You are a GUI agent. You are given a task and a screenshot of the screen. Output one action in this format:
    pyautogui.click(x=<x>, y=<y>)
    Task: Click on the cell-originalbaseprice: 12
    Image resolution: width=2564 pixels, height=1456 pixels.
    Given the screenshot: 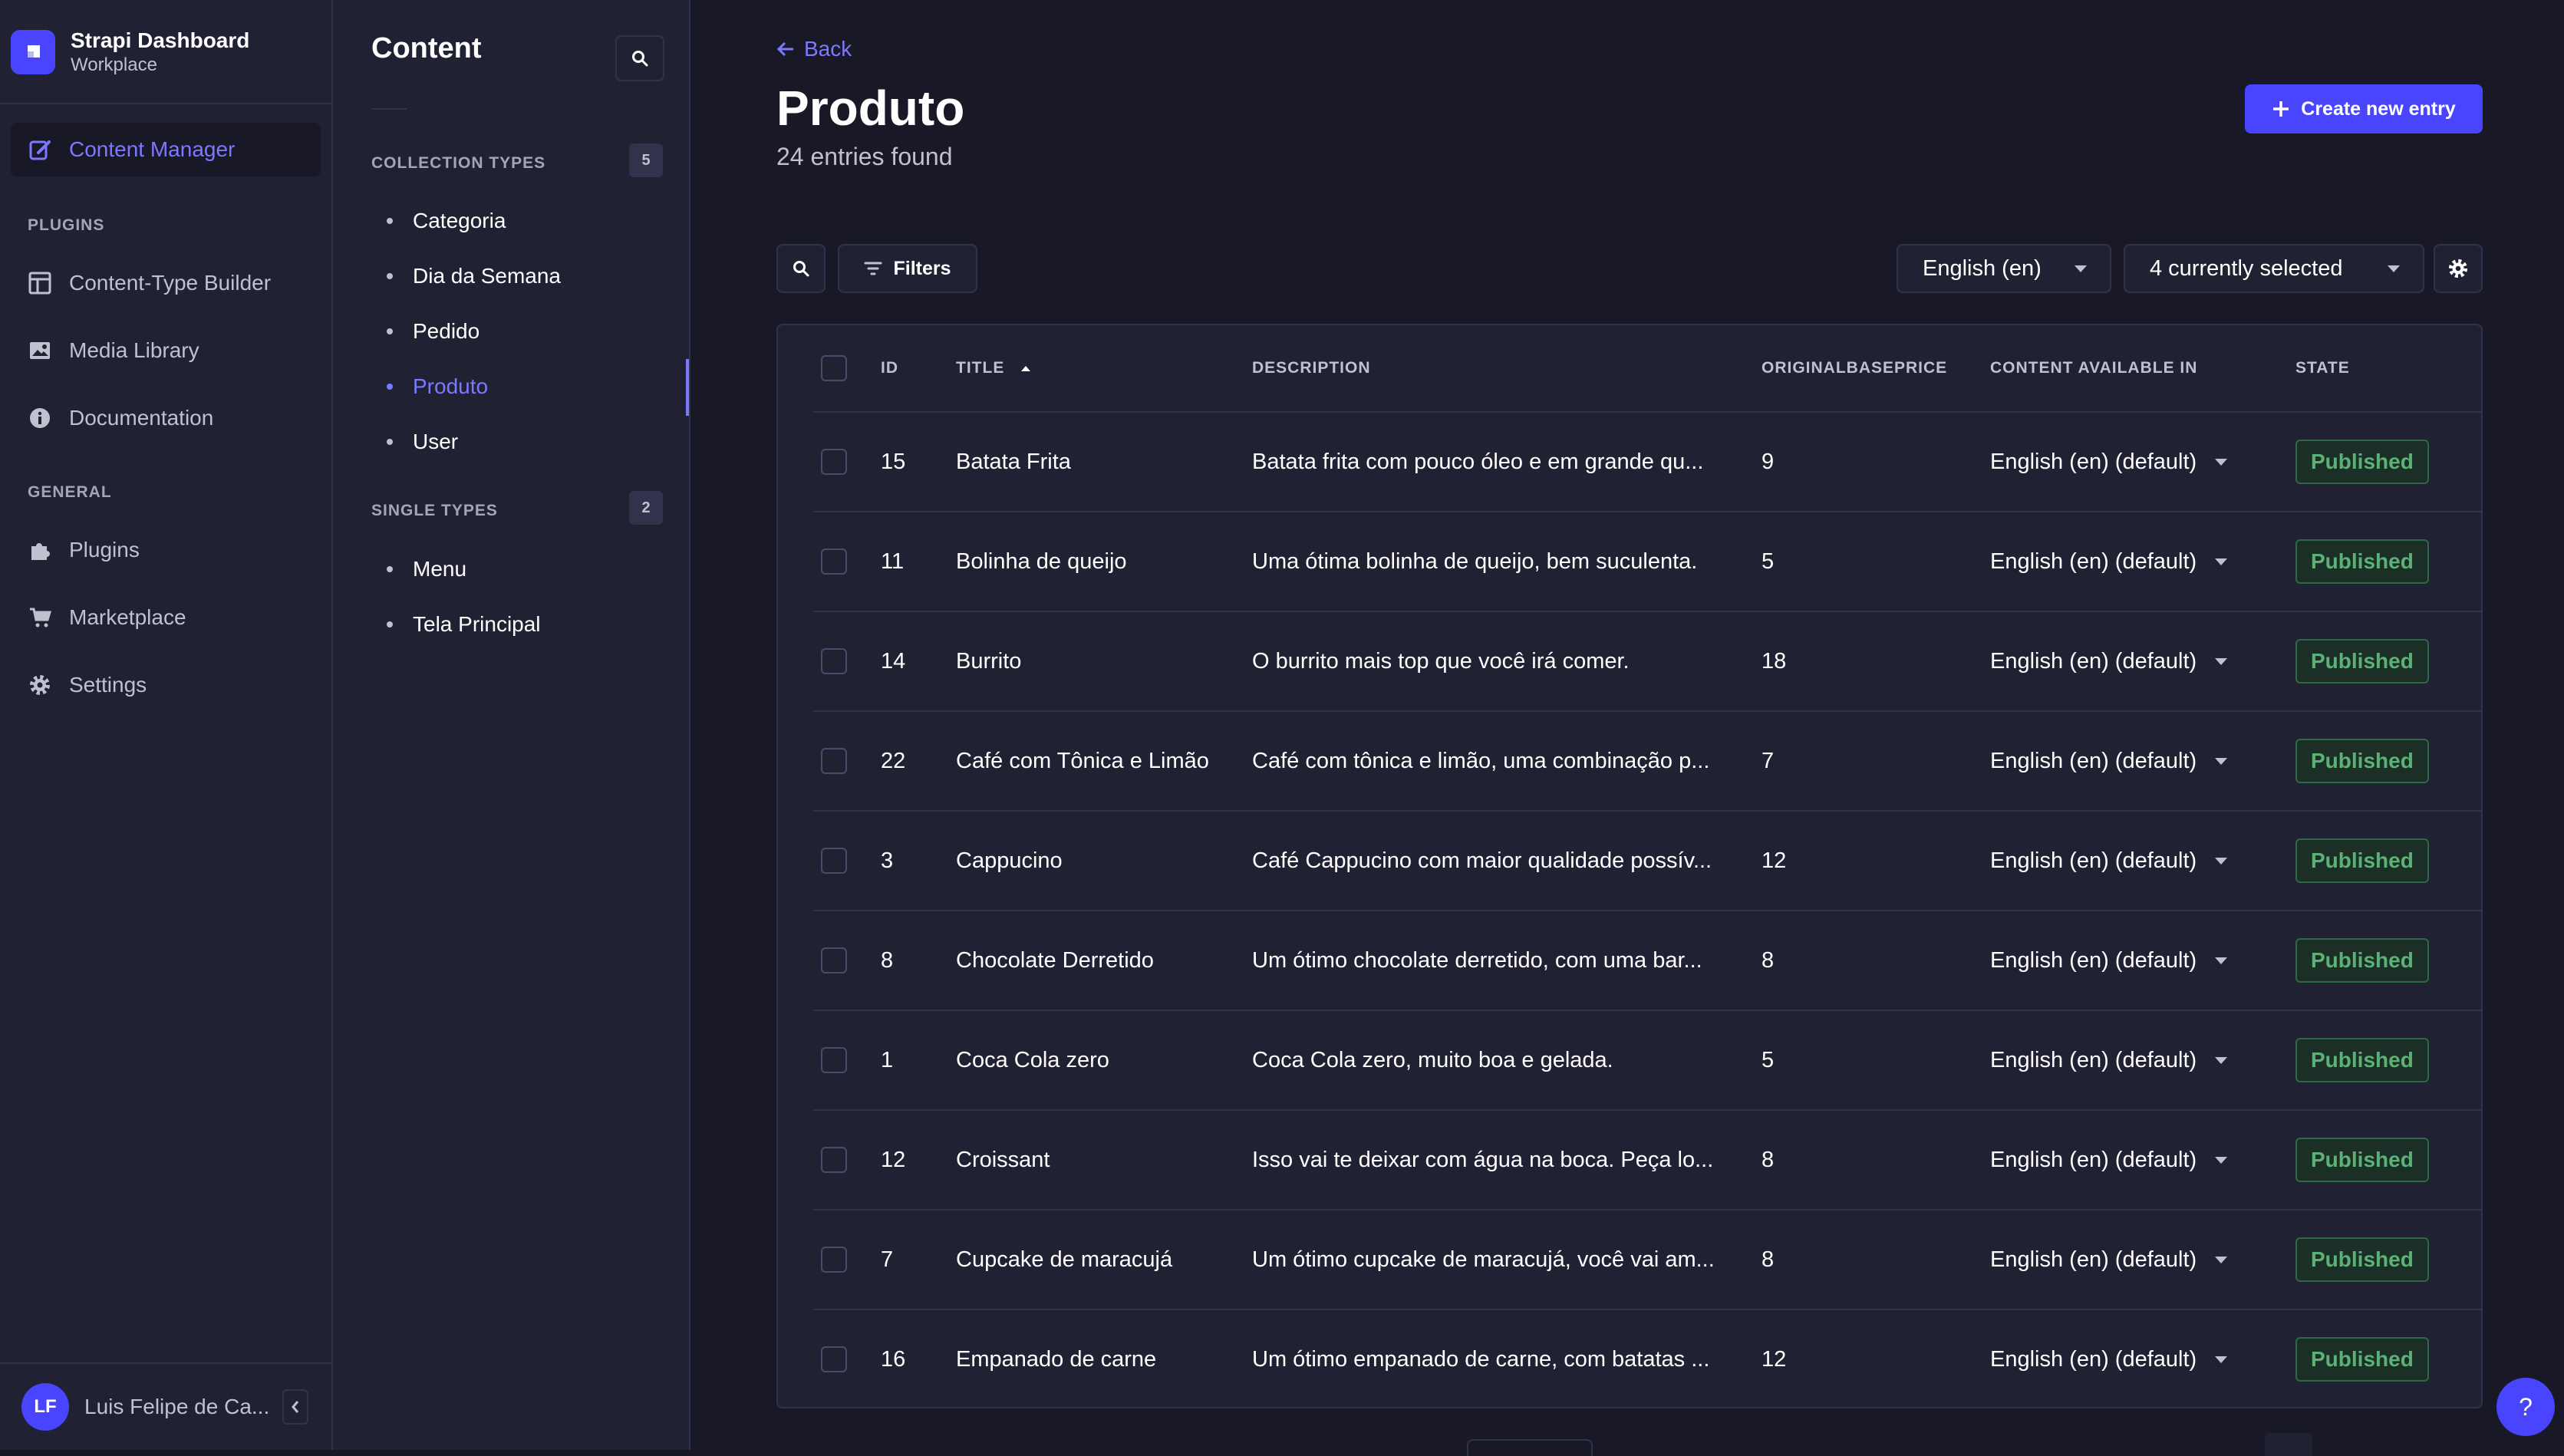 What is the action you would take?
    pyautogui.click(x=1774, y=1359)
    